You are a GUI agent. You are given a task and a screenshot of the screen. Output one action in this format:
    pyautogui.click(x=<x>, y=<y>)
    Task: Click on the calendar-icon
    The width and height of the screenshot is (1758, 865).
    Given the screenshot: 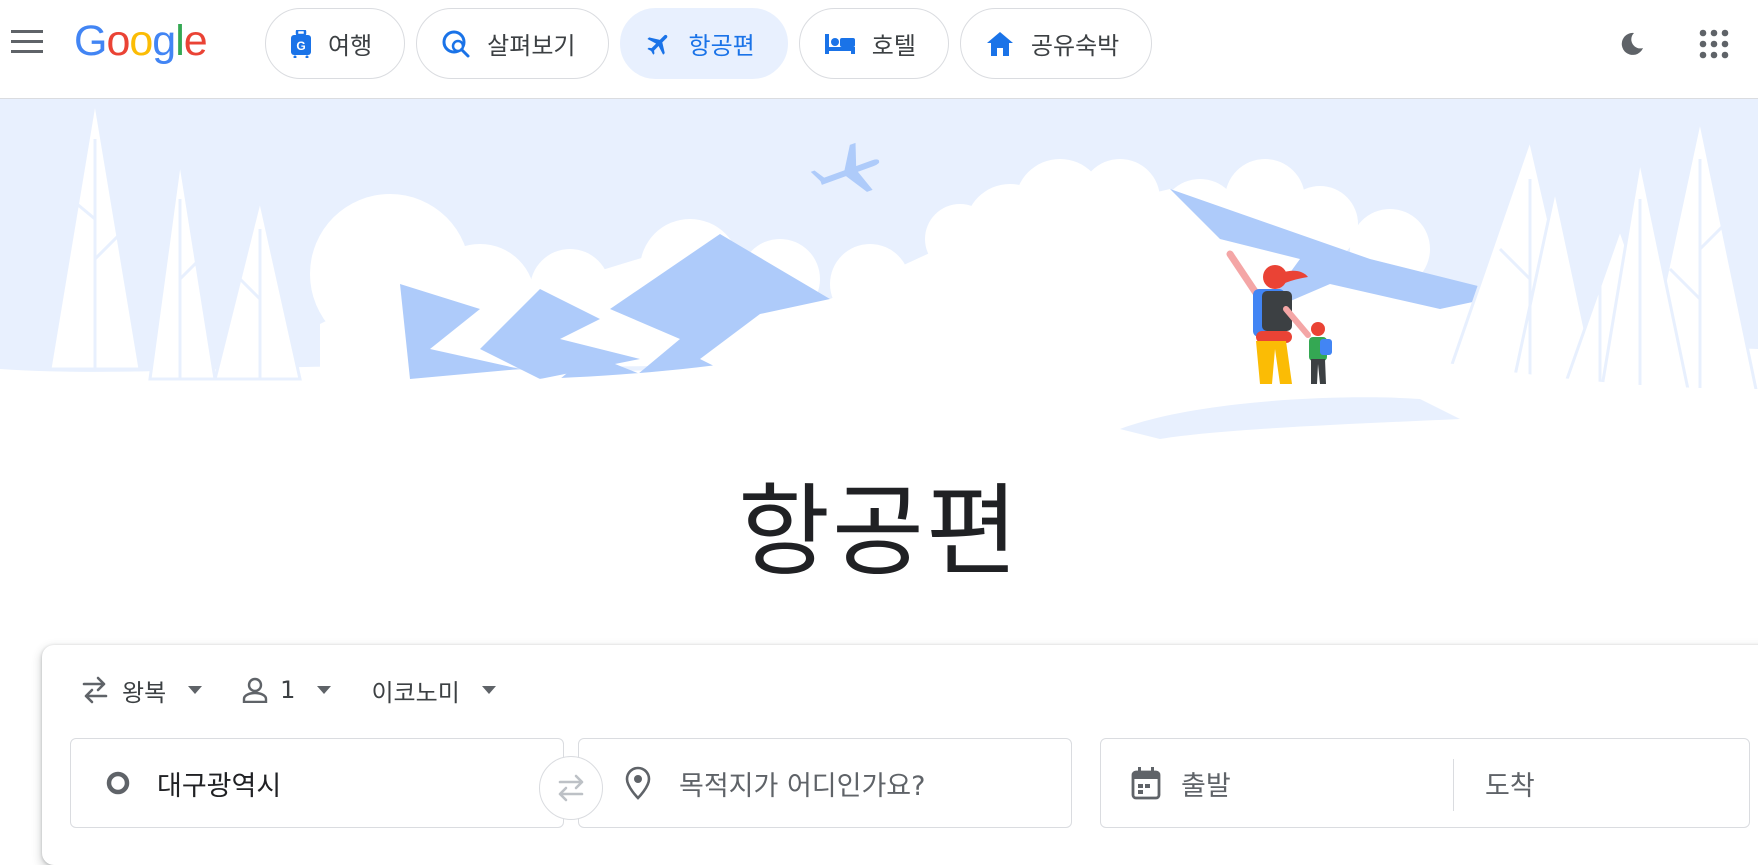 What is the action you would take?
    pyautogui.click(x=1146, y=783)
    